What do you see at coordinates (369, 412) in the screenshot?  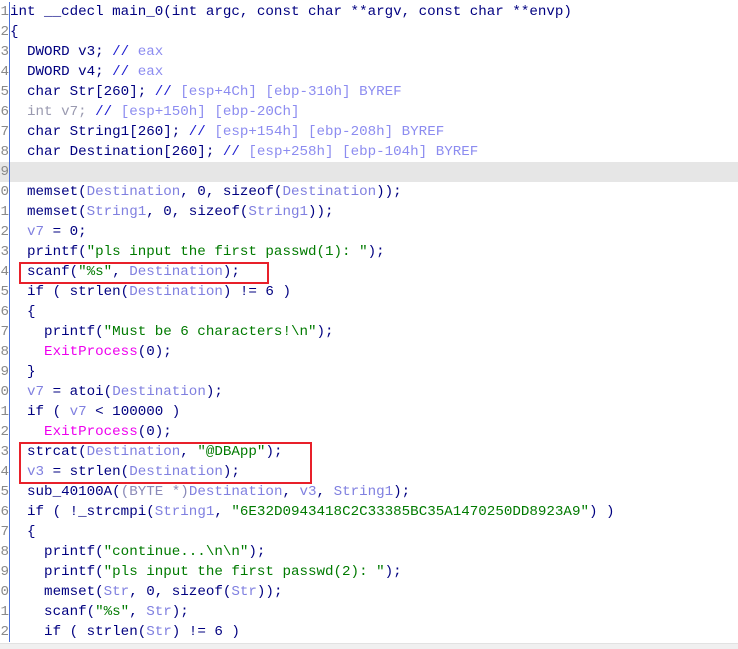 I see `code-line: 21 if ( v7 < 100000 )` at bounding box center [369, 412].